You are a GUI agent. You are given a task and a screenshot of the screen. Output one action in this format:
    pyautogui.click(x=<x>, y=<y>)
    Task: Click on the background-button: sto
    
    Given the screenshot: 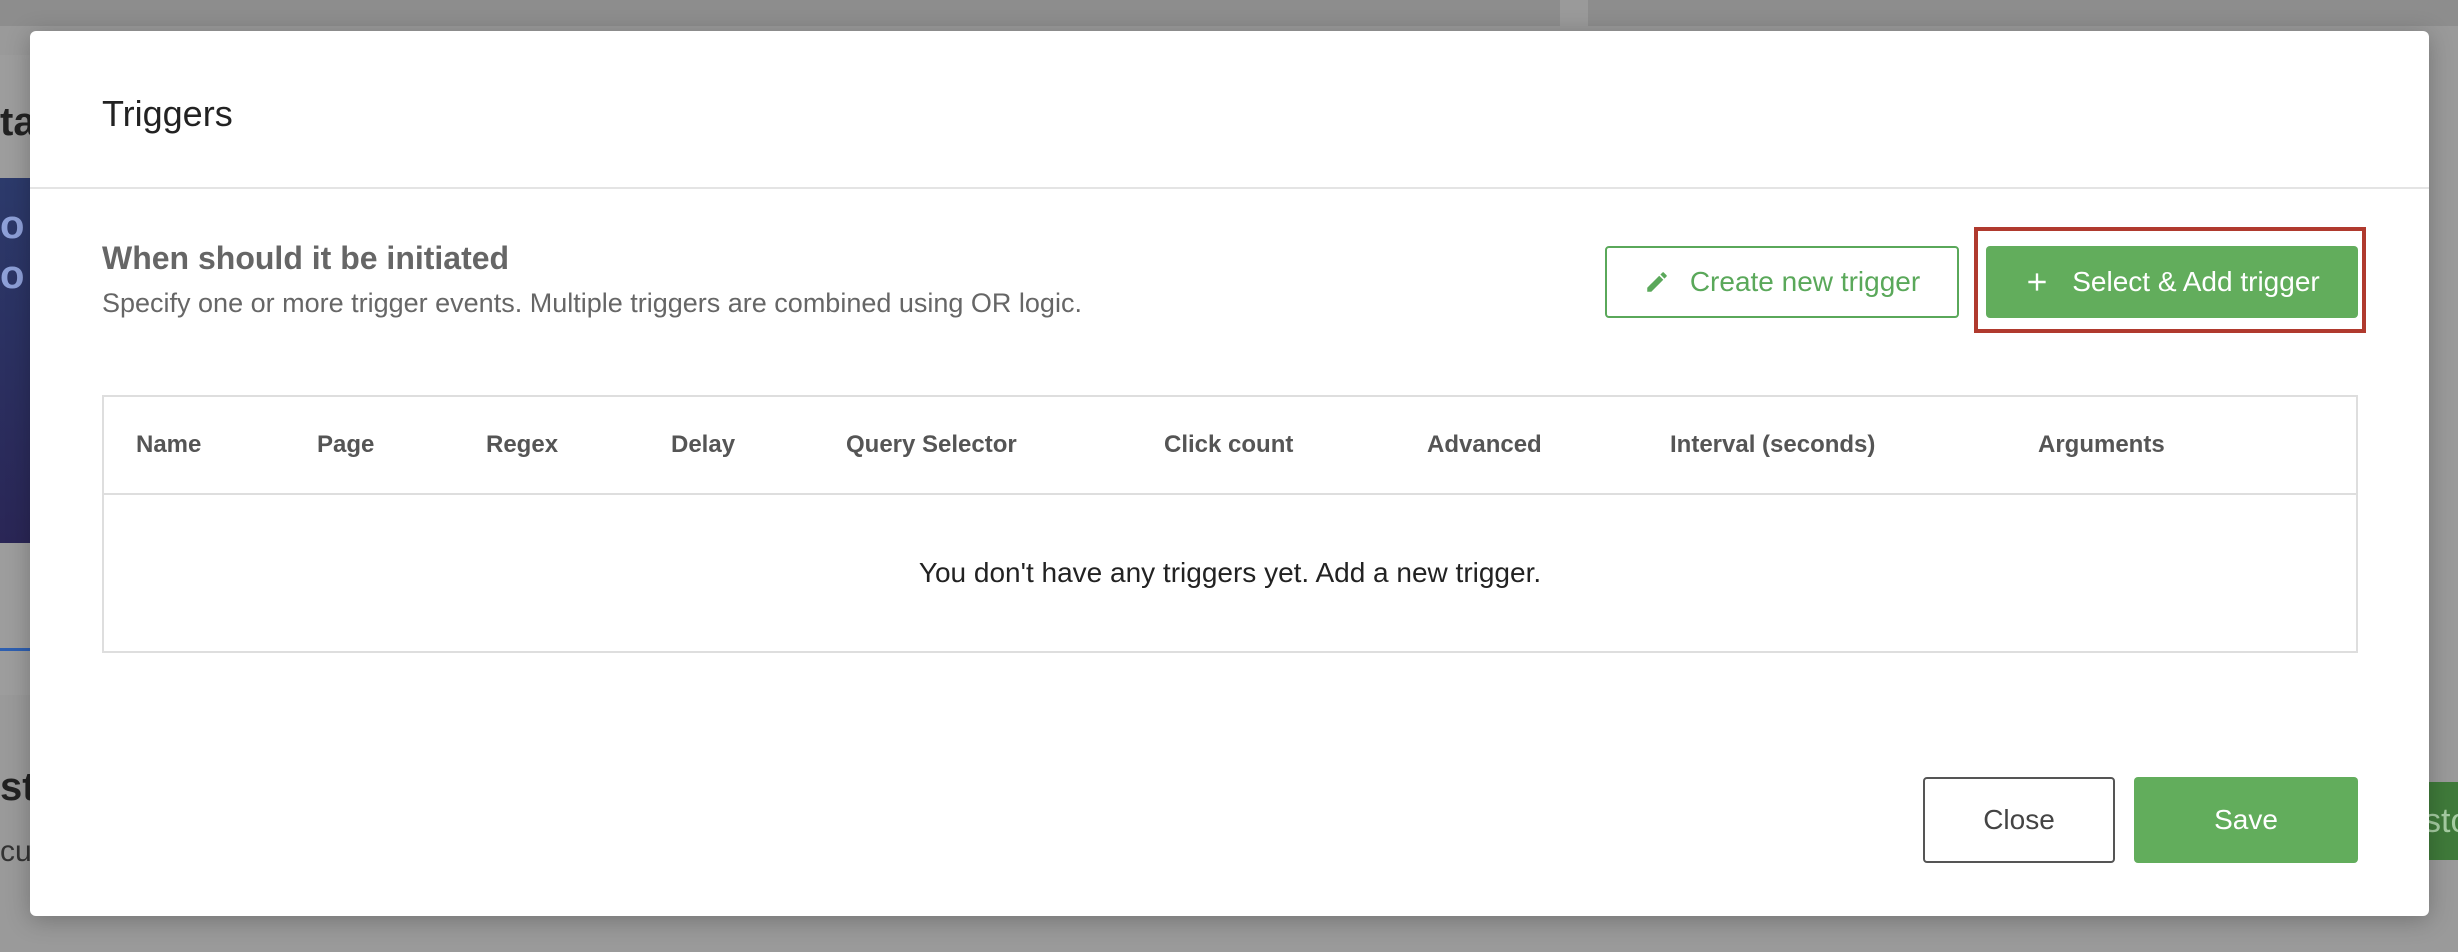 What is the action you would take?
    pyautogui.click(x=2441, y=821)
    